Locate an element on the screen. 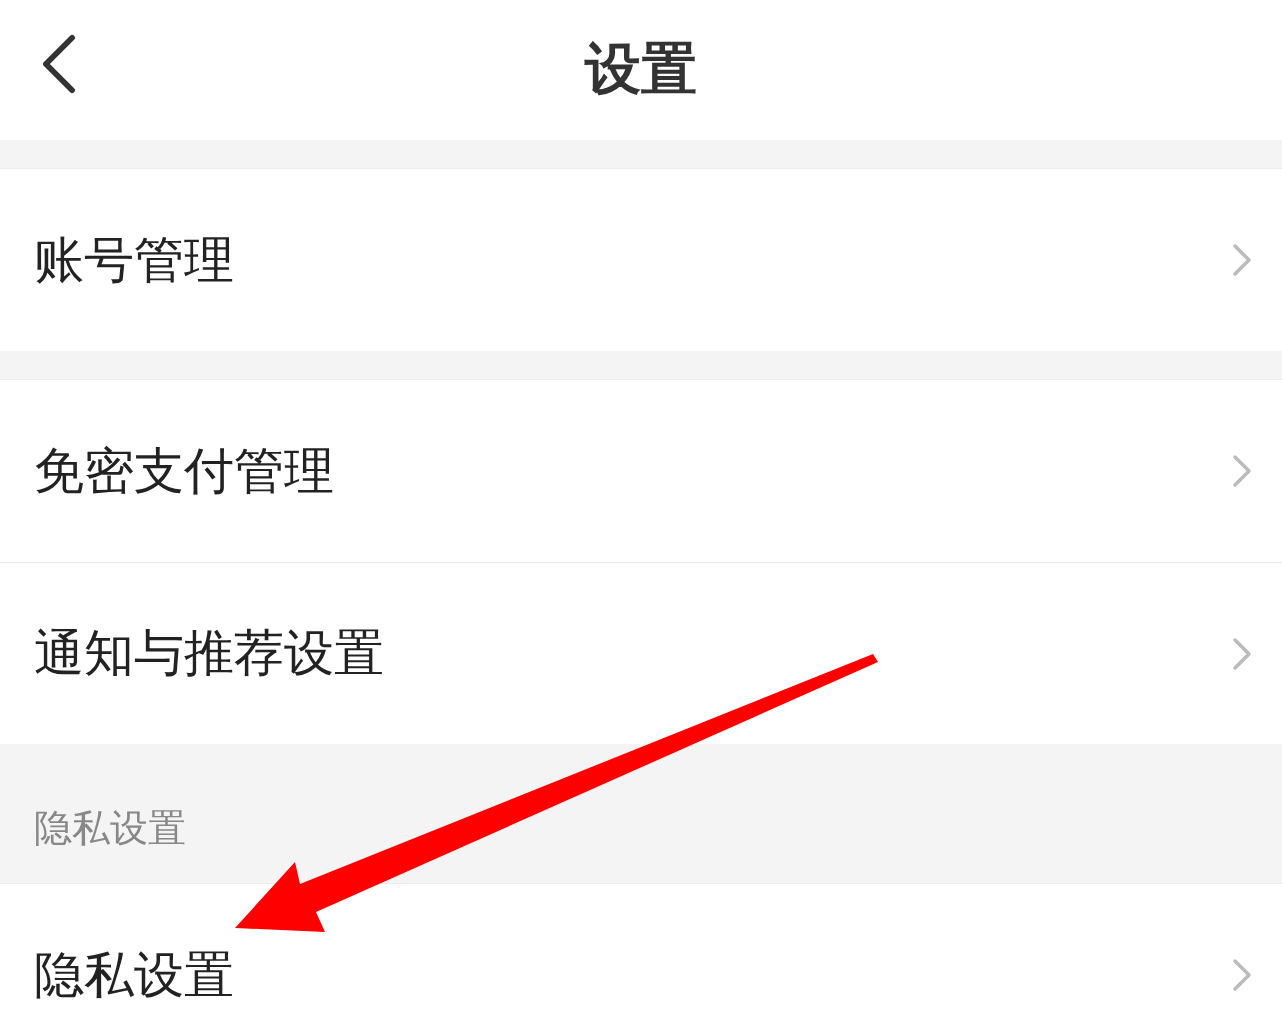 Image resolution: width=1282 pixels, height=1012 pixels. page-title: 设置 is located at coordinates (641, 69).